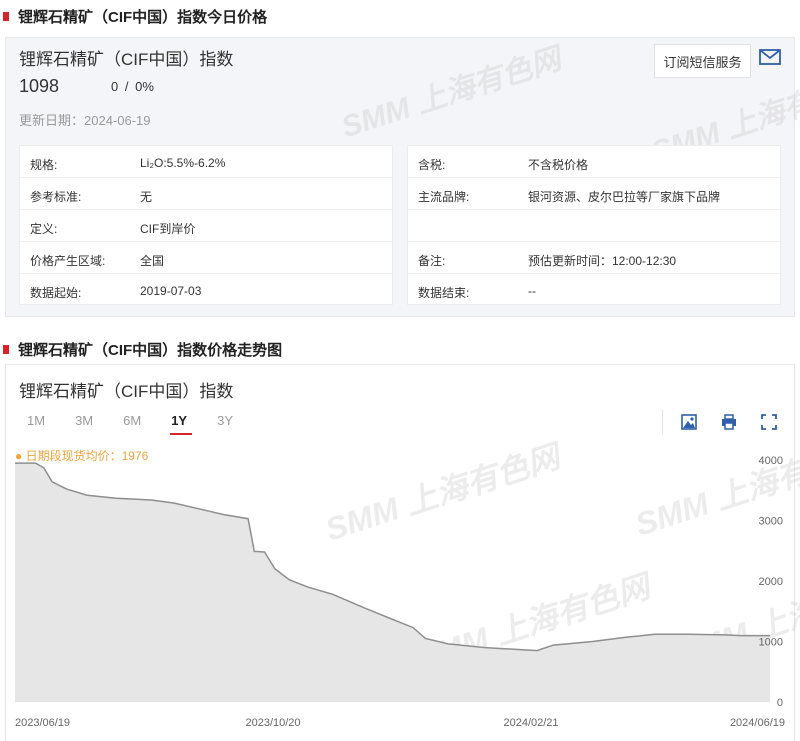  I want to click on y-tick-label: 0, so click(780, 703).